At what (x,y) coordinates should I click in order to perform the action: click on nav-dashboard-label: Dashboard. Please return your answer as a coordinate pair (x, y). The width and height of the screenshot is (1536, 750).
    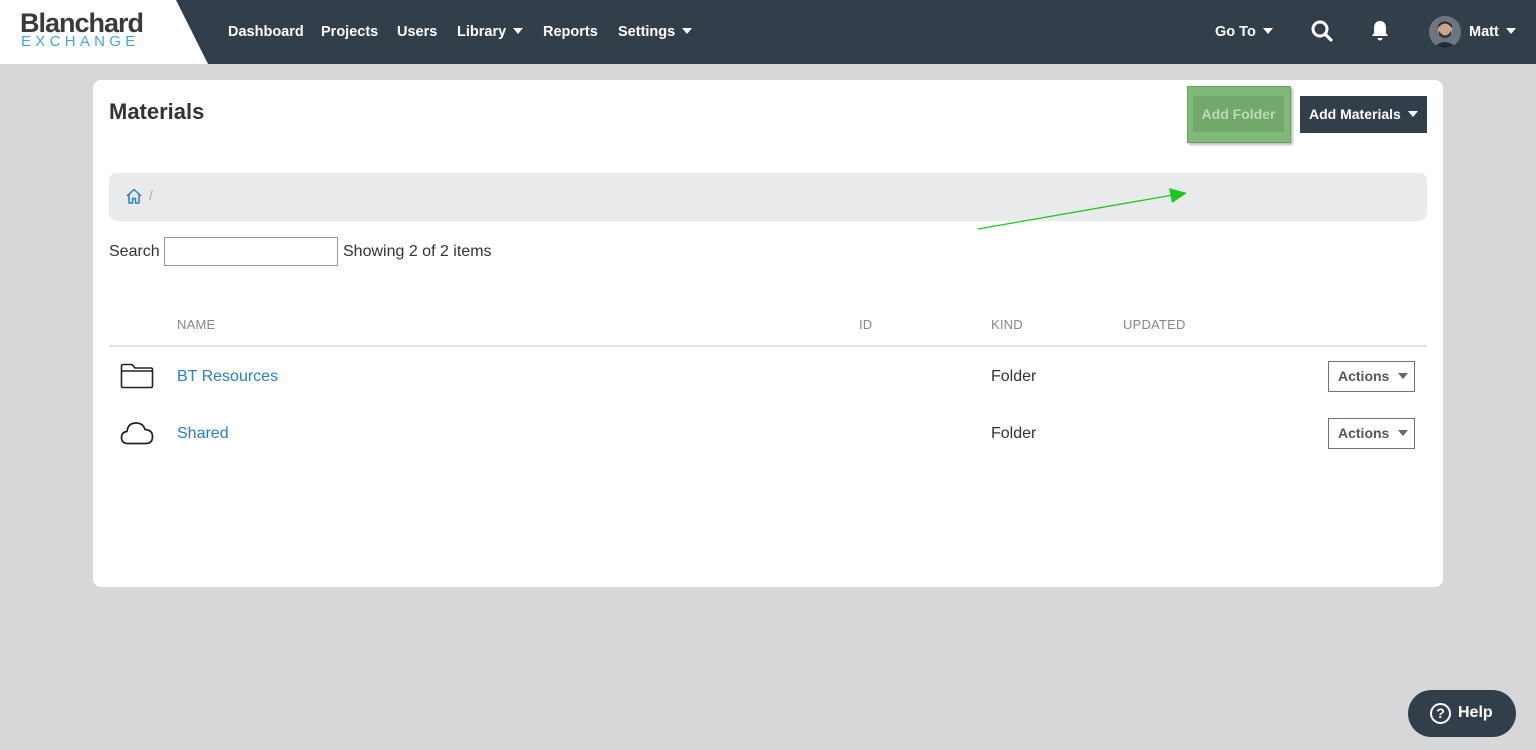
    Looking at the image, I should click on (266, 32).